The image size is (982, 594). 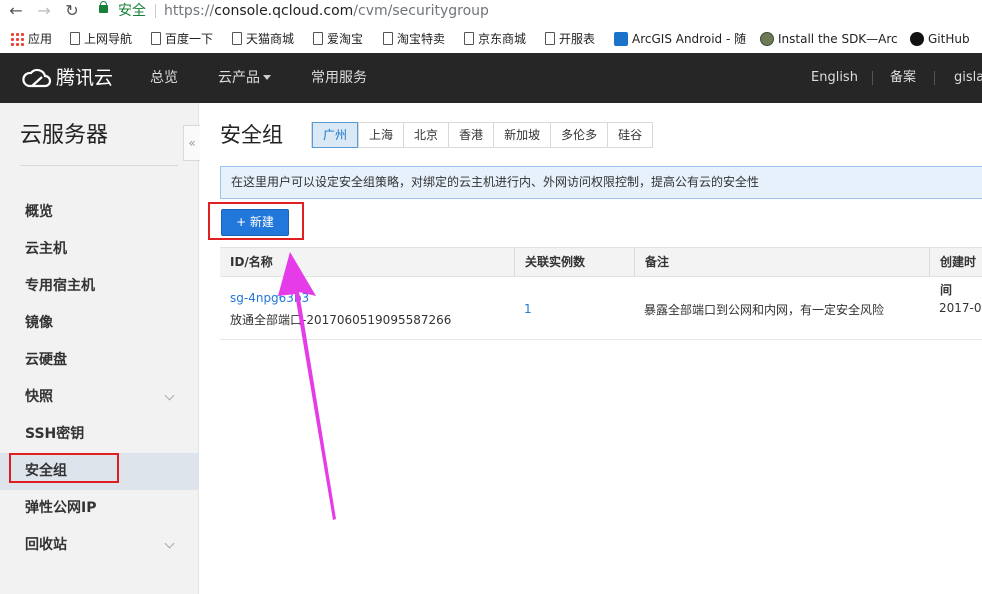 What do you see at coordinates (764, 310) in the screenshot?
I see `security-group-note: 暴露全部端口到公网和内网，有一定安全风险` at bounding box center [764, 310].